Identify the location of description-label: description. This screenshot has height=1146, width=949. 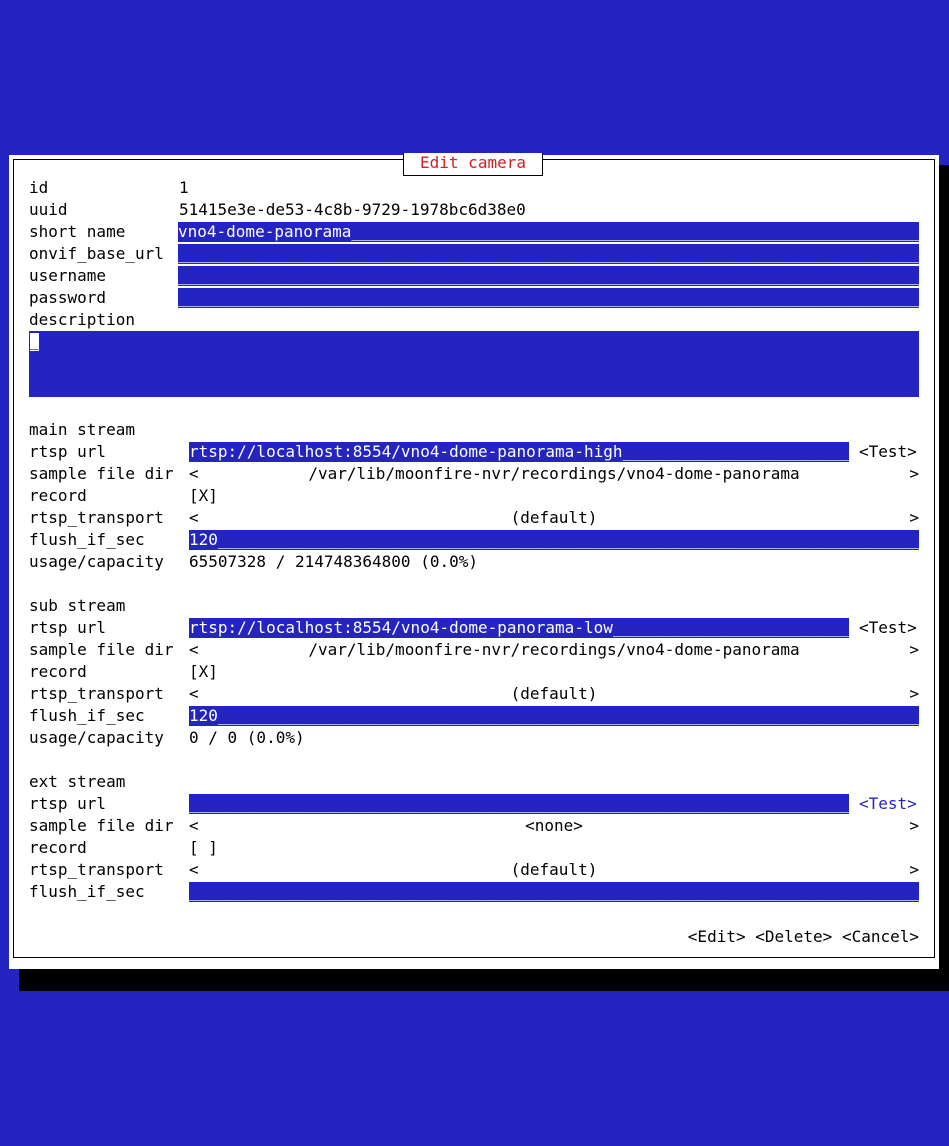
(82, 319).